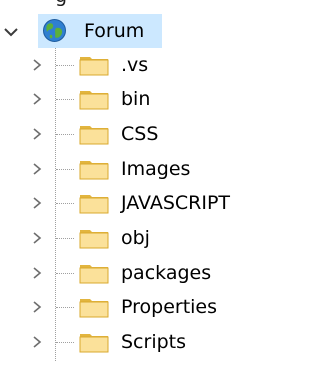  I want to click on tree-root-forum: Forum, so click(124, 31).